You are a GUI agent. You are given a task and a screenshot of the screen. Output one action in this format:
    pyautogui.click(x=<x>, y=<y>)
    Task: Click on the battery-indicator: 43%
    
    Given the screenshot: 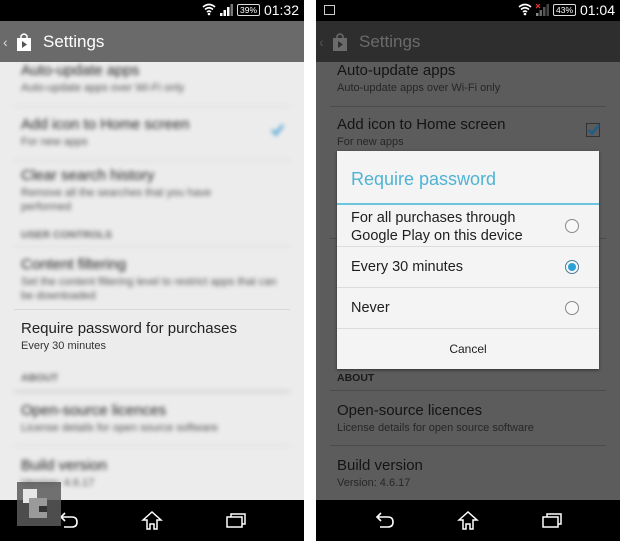 What is the action you would take?
    pyautogui.click(x=564, y=10)
    